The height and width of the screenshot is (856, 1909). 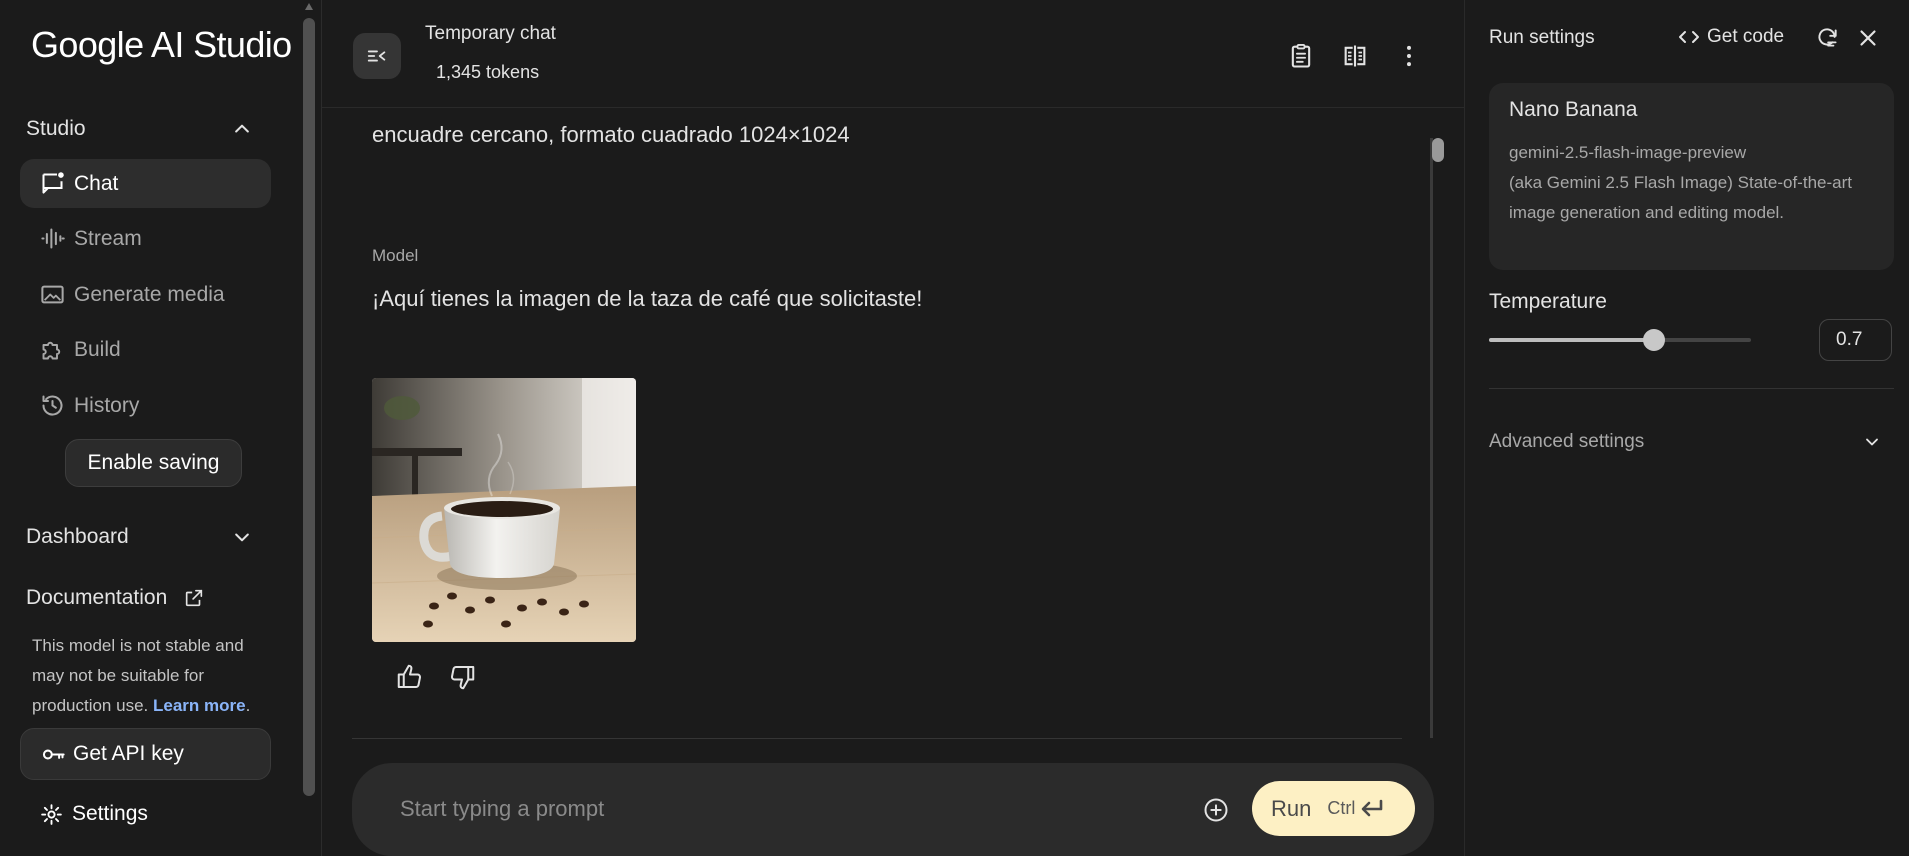 What do you see at coordinates (1573, 109) in the screenshot?
I see `model-name: Nano Banana` at bounding box center [1573, 109].